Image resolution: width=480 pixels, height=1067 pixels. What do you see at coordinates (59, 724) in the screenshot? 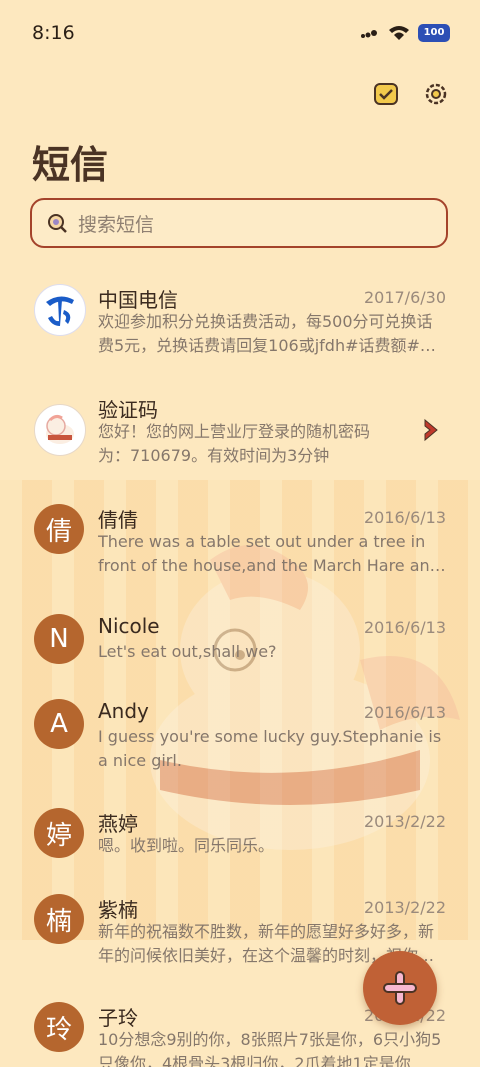
I see `avatar: A` at bounding box center [59, 724].